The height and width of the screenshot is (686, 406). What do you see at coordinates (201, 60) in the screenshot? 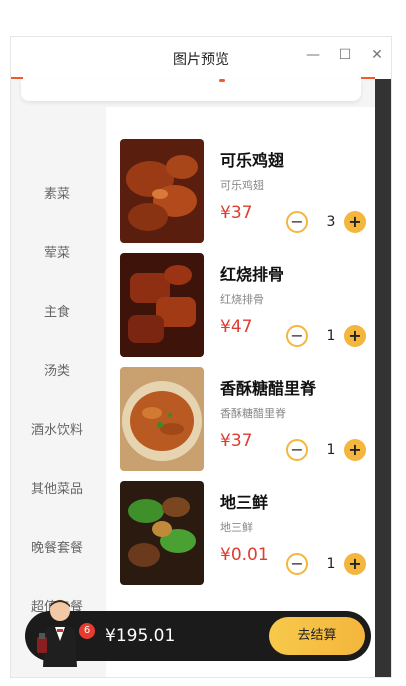
I see `window-title: 图片预览` at bounding box center [201, 60].